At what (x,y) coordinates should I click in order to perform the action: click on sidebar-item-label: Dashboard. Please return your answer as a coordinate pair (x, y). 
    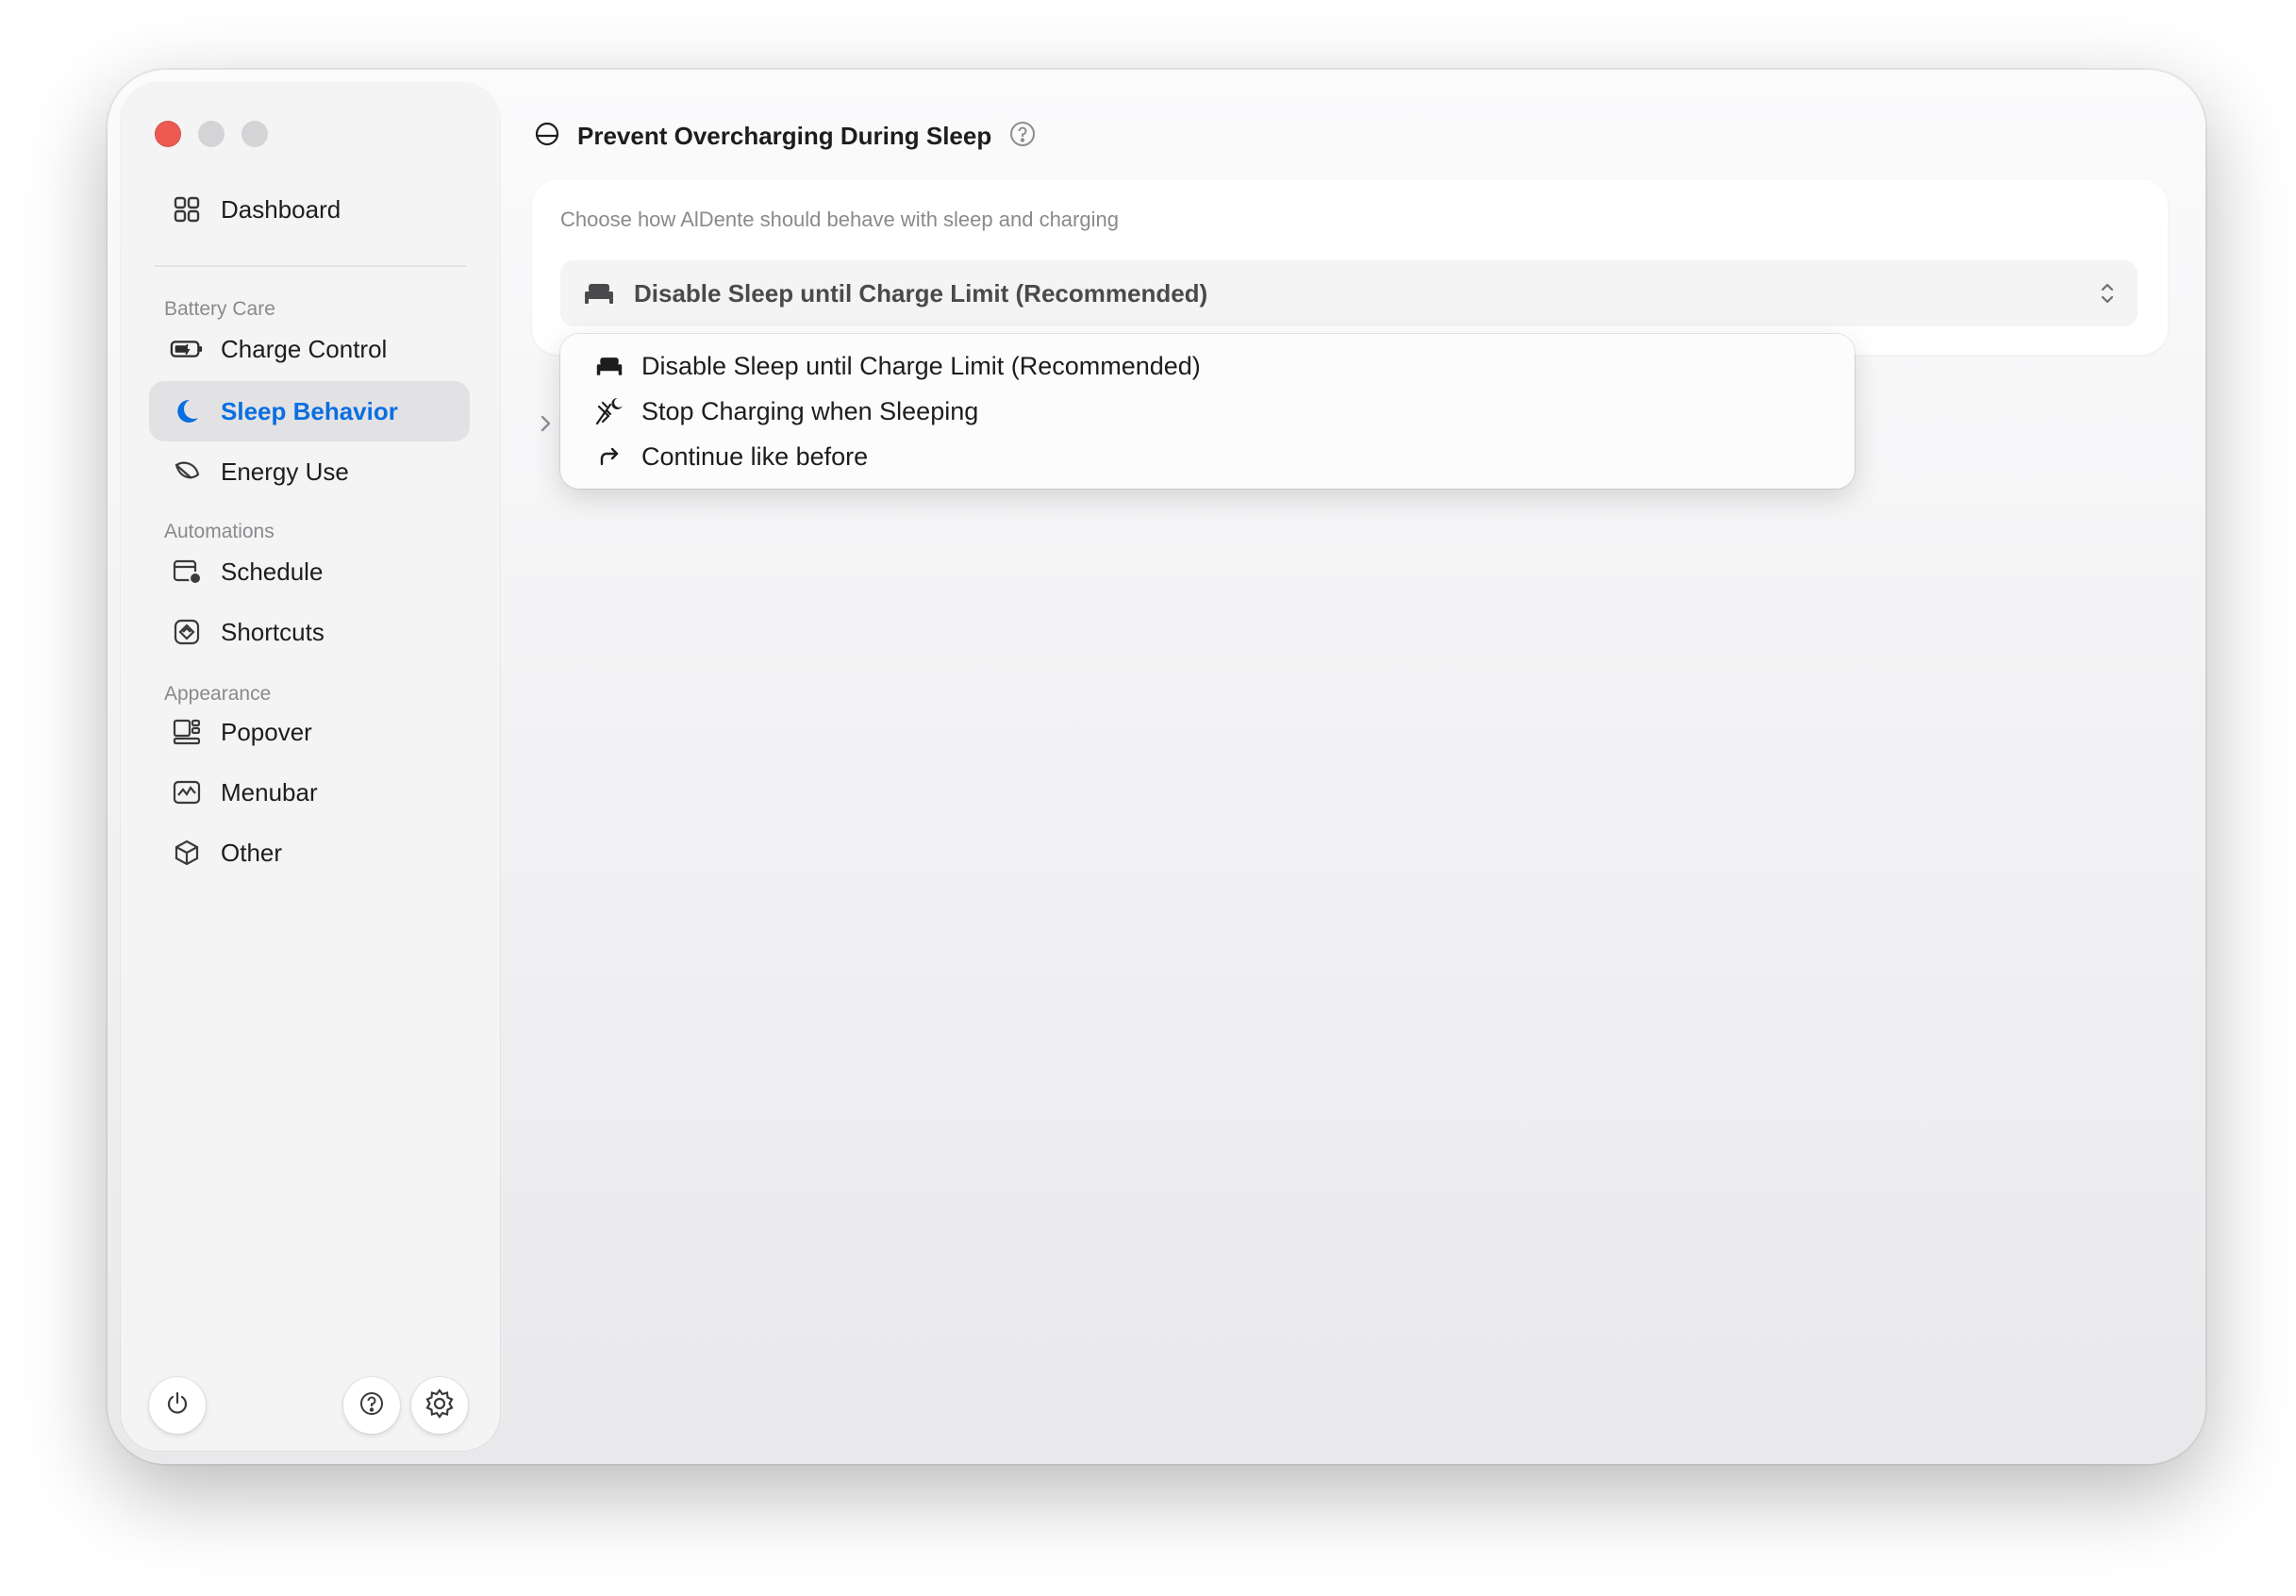
    Looking at the image, I should click on (281, 209).